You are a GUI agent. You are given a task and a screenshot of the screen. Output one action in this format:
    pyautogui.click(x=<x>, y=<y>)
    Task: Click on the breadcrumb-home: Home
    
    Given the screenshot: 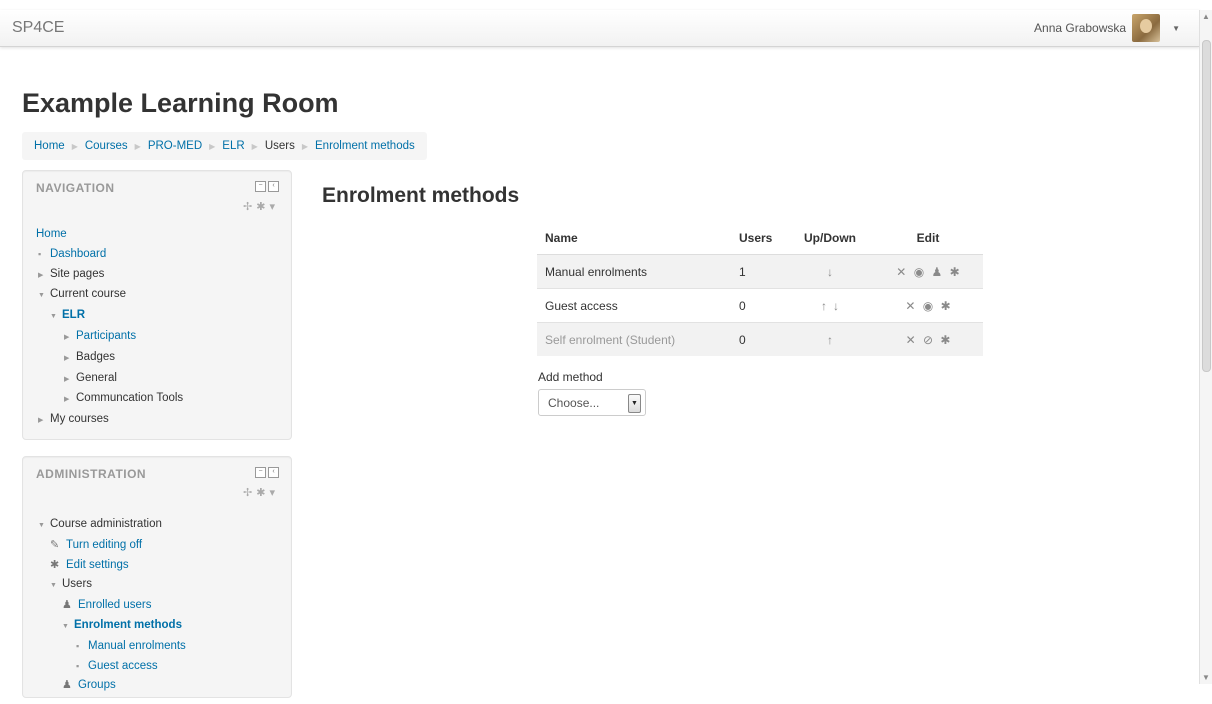 What is the action you would take?
    pyautogui.click(x=49, y=146)
    